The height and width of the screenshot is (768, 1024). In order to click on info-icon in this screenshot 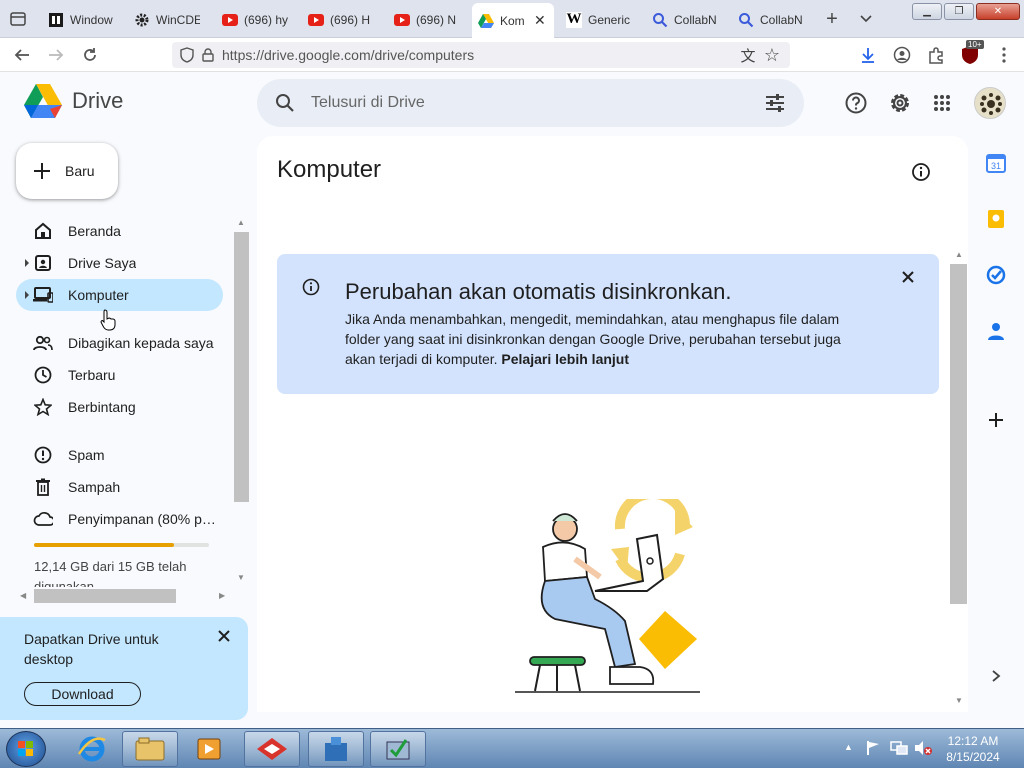, I will do `click(921, 172)`.